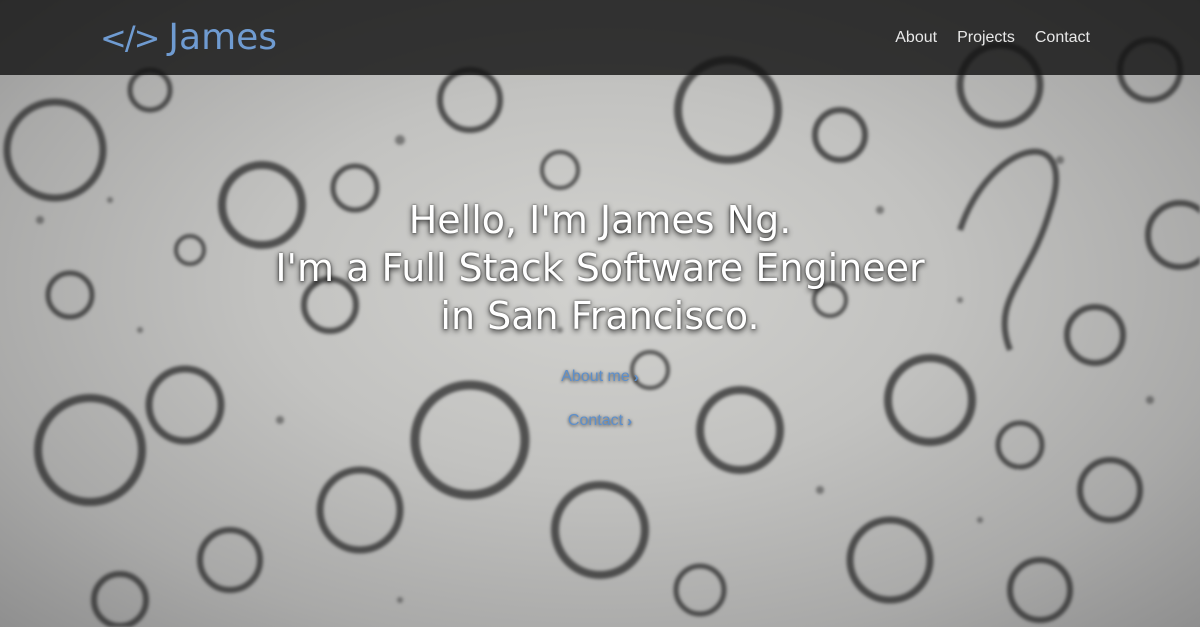 This screenshot has width=1200, height=627. I want to click on nav-links: About Projects Contact, so click(992, 38).